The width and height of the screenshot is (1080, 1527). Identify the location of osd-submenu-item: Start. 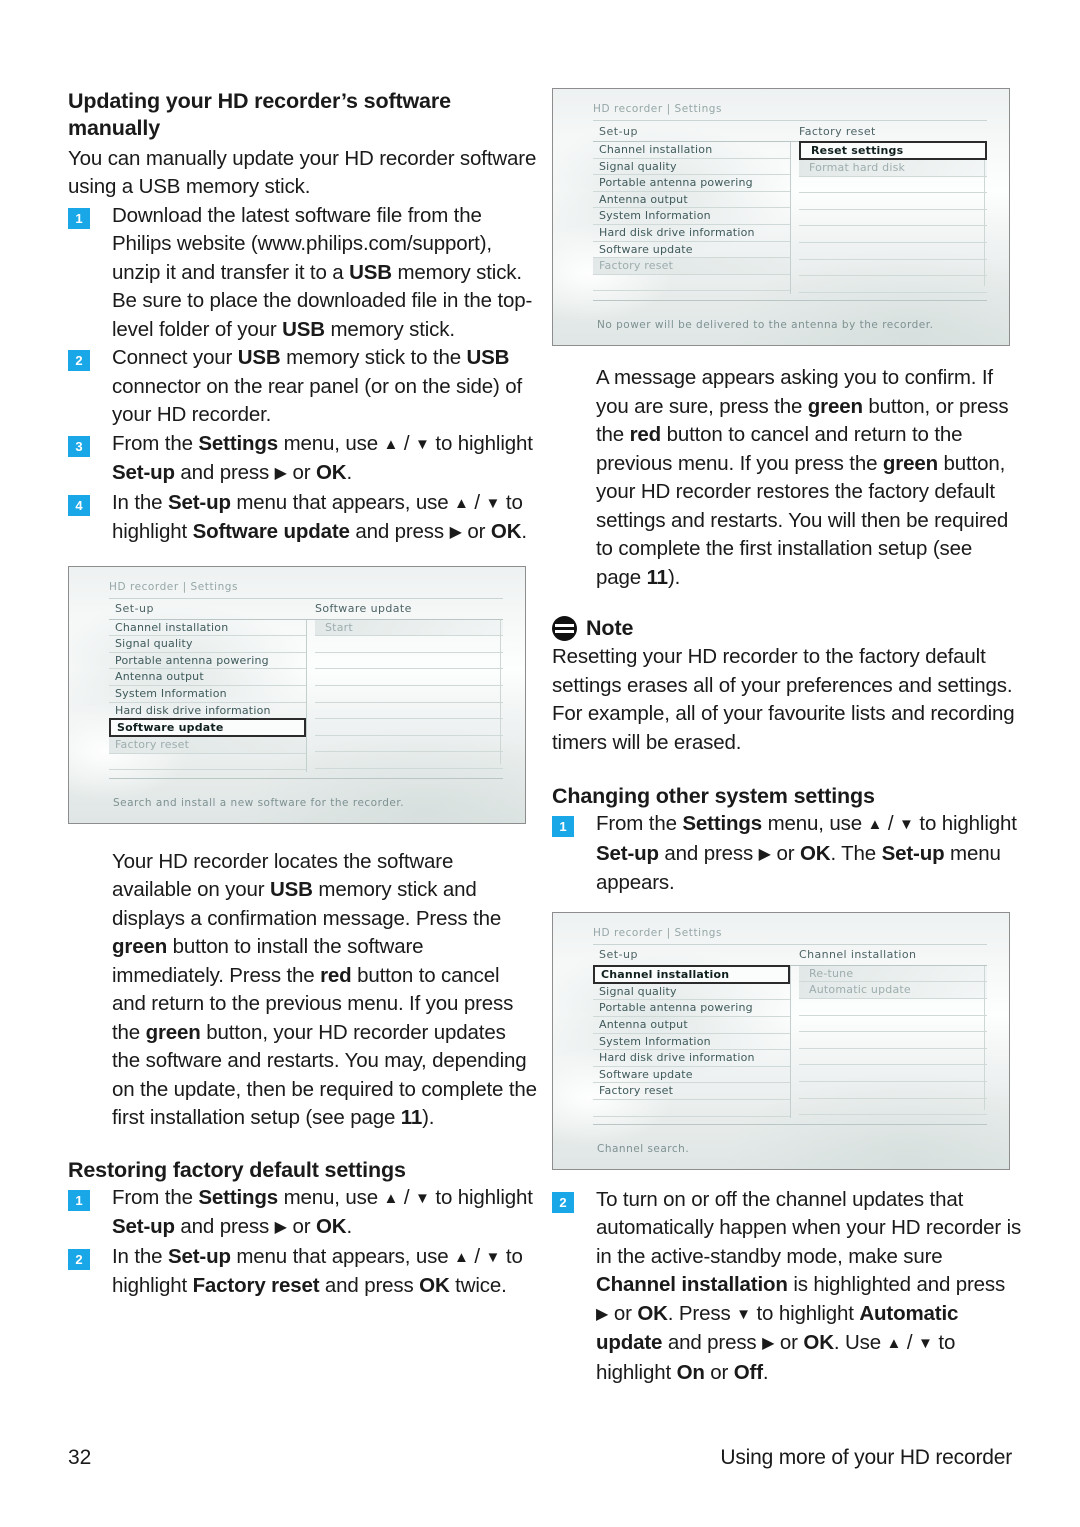
(409, 628).